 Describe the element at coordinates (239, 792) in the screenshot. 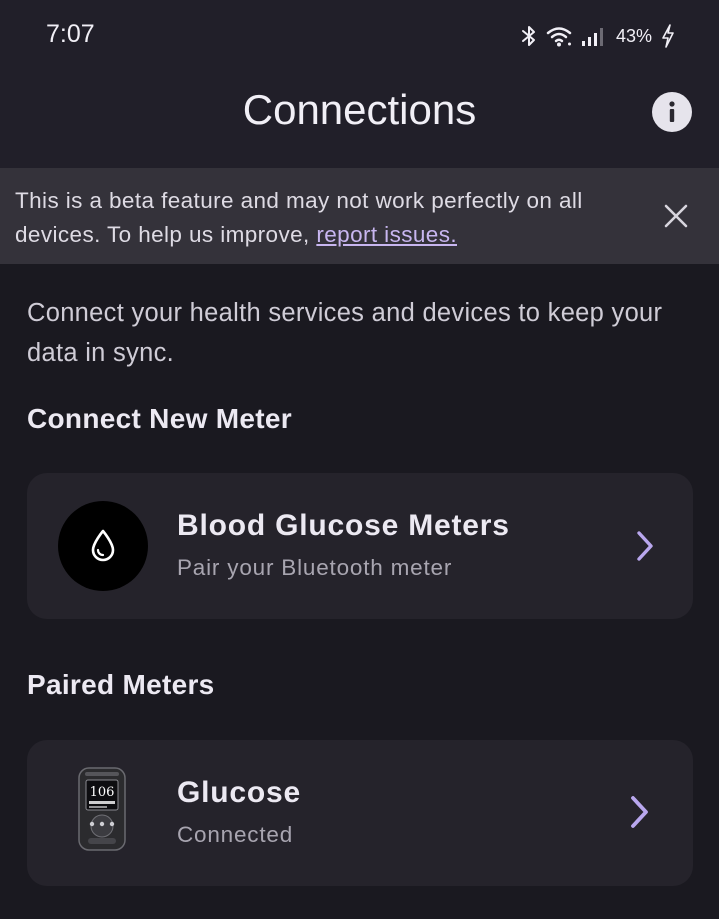

I see `paired-meter-title: Glucose` at that location.